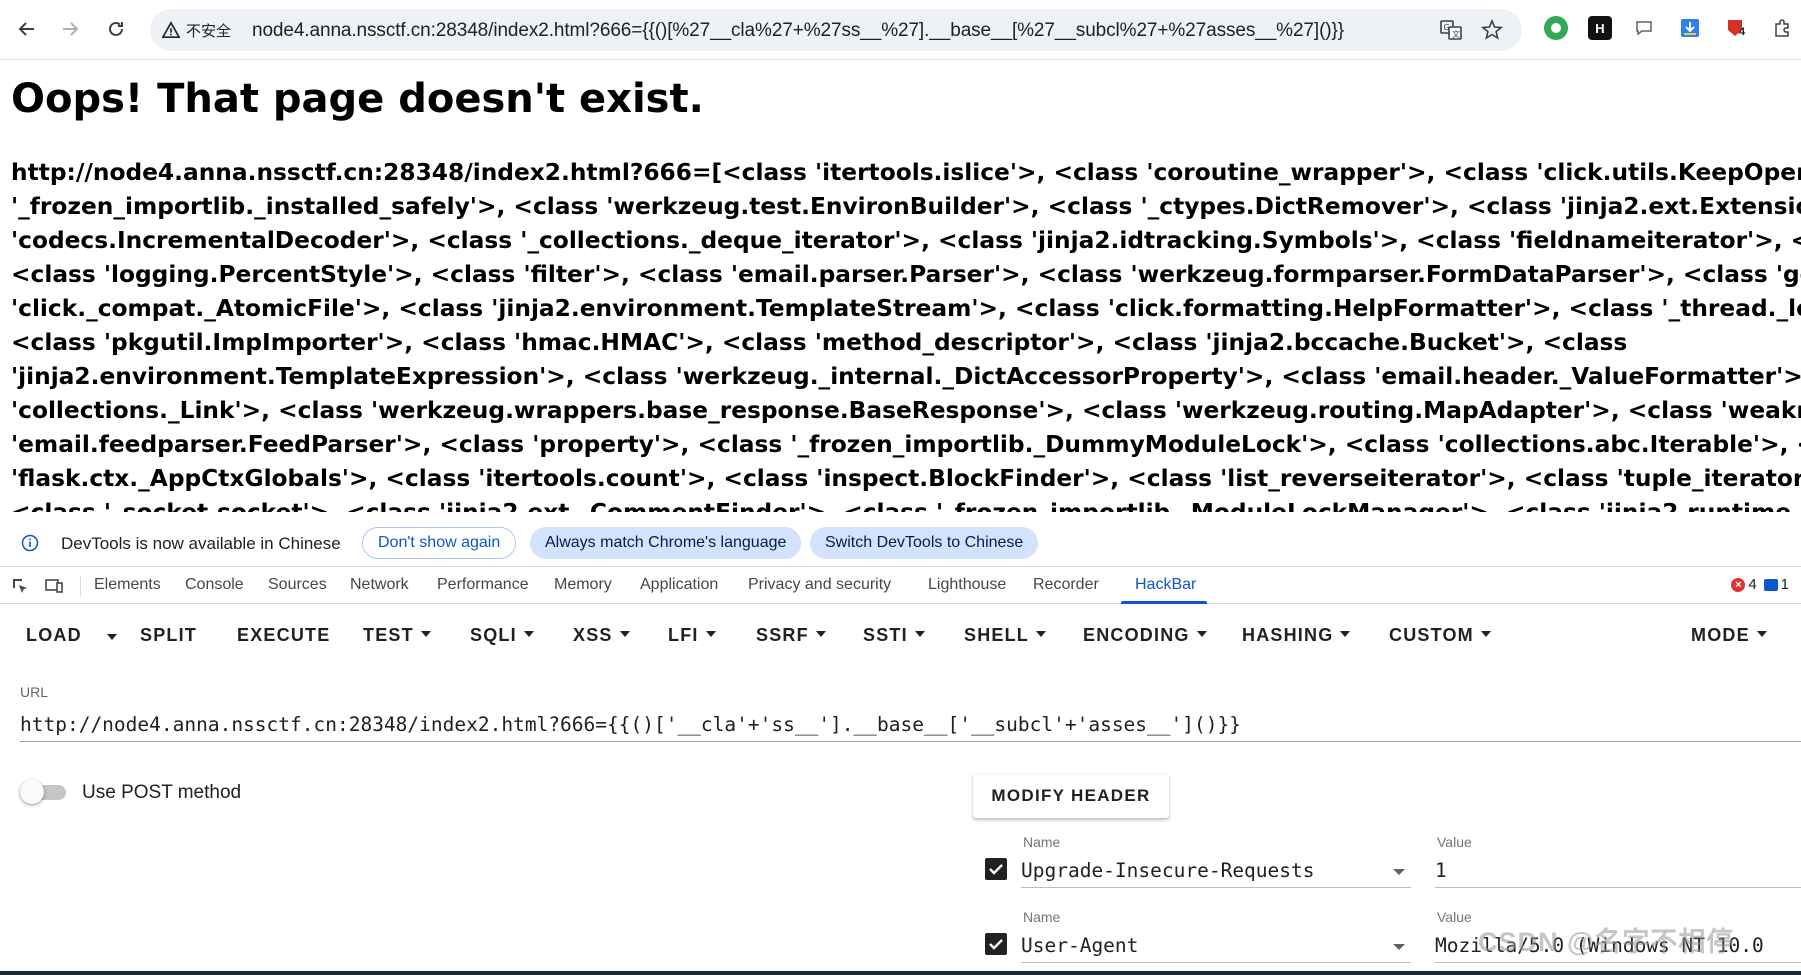  I want to click on error-icon: ×, so click(1738, 584).